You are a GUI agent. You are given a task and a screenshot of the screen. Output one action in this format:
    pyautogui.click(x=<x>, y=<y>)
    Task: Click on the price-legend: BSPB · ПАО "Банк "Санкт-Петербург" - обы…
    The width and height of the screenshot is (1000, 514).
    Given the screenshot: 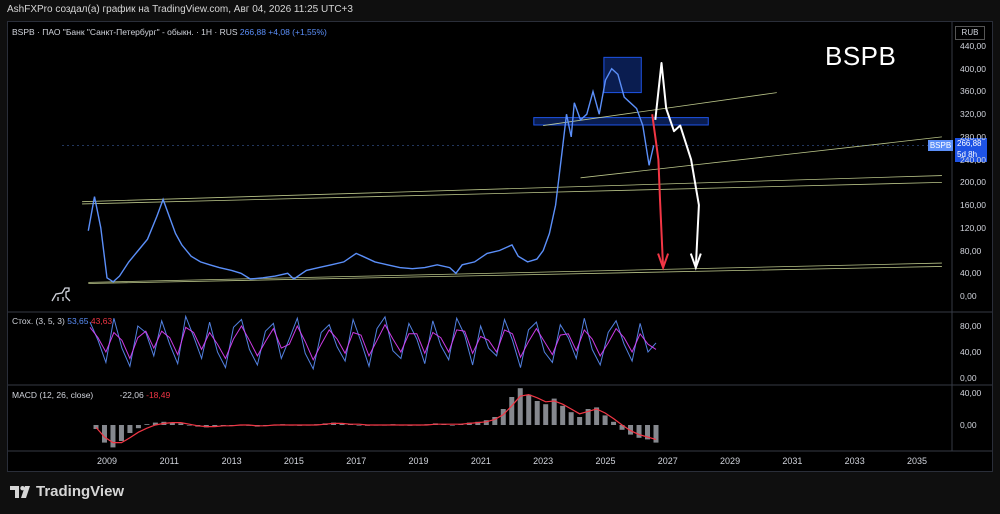 What is the action you would take?
    pyautogui.click(x=169, y=32)
    